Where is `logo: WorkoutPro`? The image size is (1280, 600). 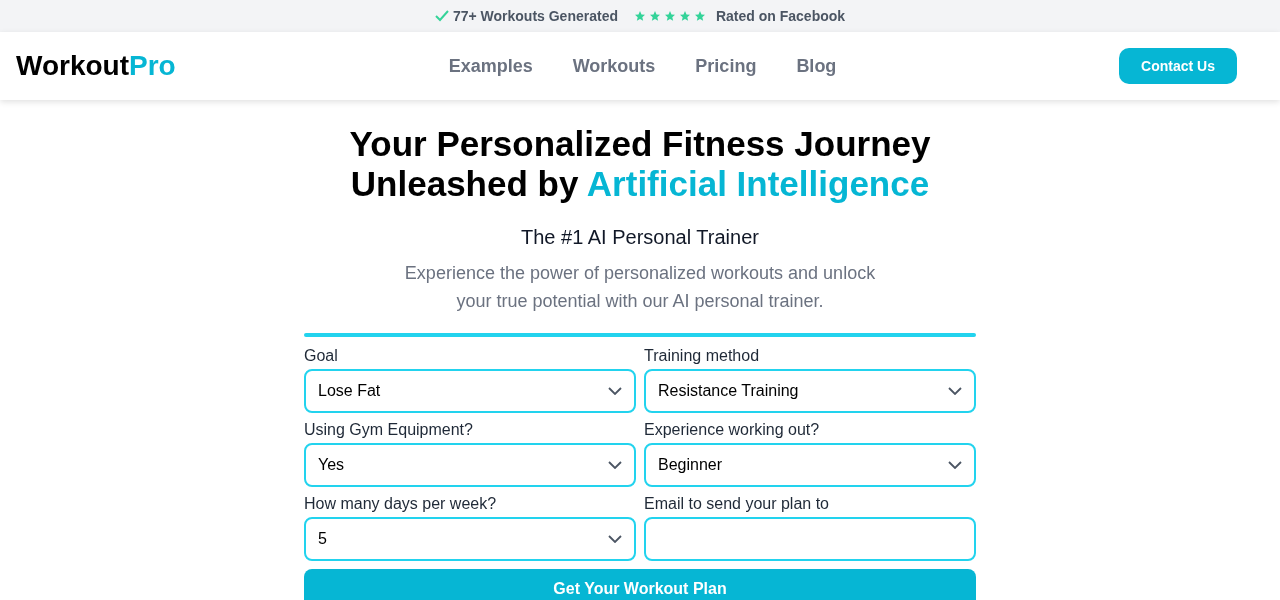
logo: WorkoutPro is located at coordinates (166, 66).